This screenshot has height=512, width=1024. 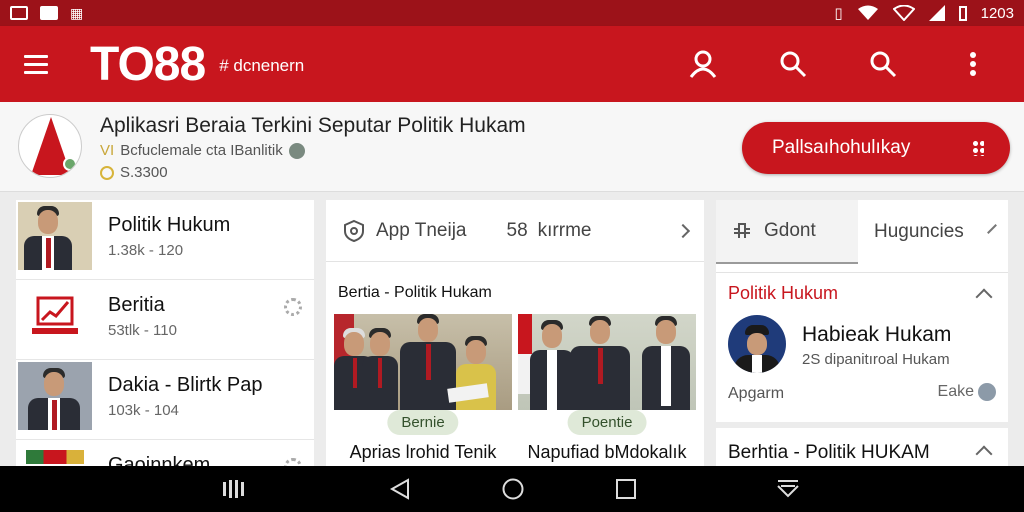 What do you see at coordinates (144, 172) in the screenshot?
I see `app-count: S.3300` at bounding box center [144, 172].